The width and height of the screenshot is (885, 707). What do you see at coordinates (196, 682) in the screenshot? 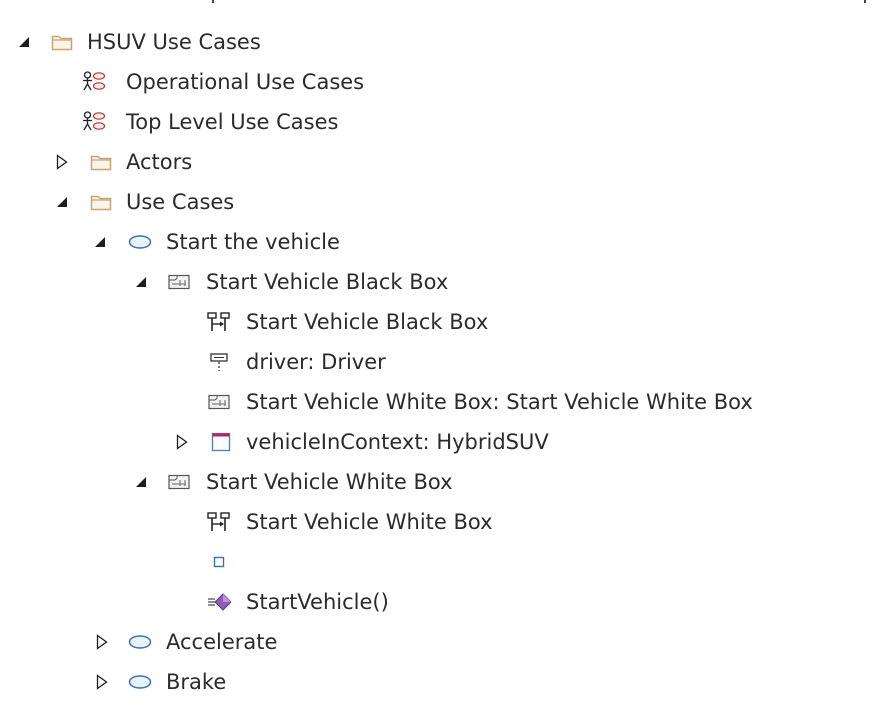
I see `tree-node-label: Brake` at bounding box center [196, 682].